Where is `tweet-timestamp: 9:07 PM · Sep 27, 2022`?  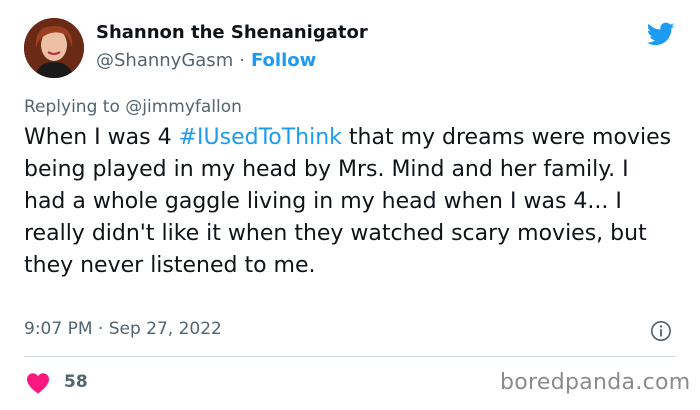
tweet-timestamp: 9:07 PM · Sep 27, 2022 is located at coordinates (123, 329).